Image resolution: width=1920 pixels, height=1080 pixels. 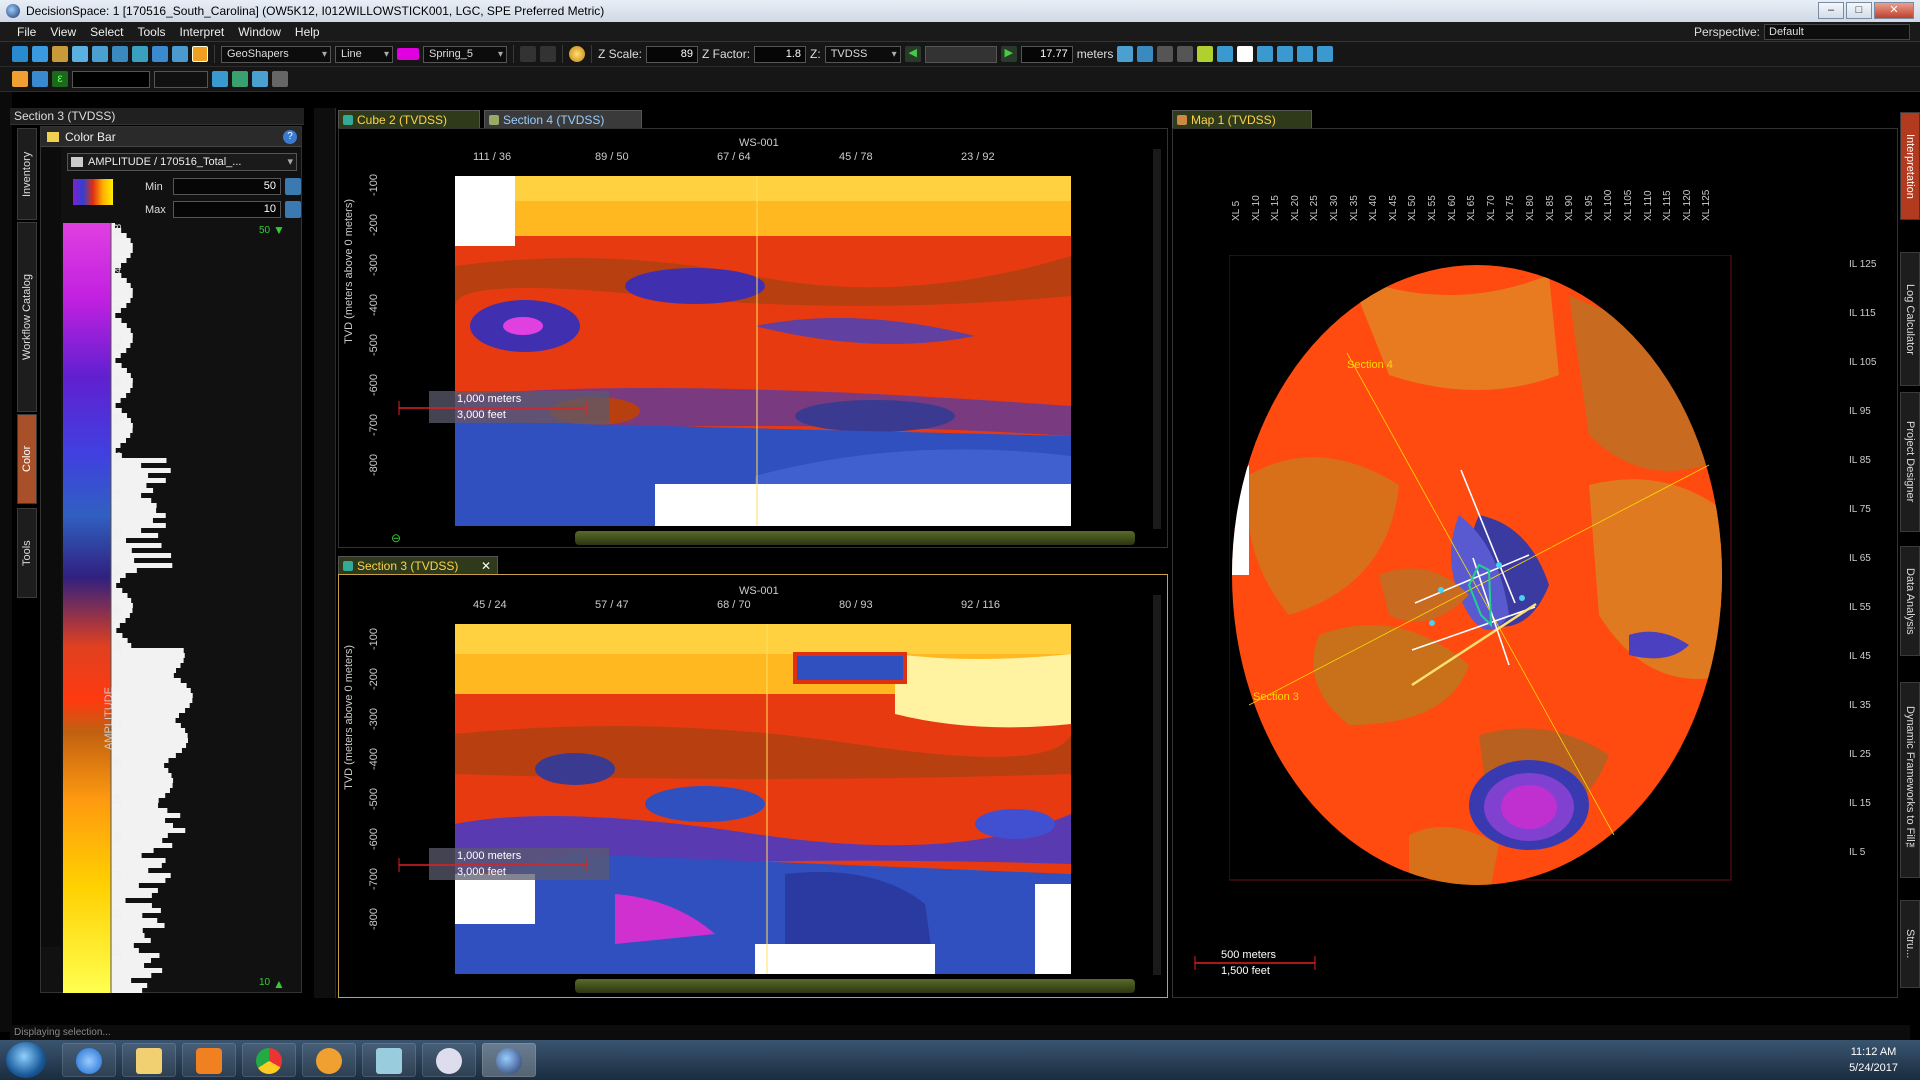 What do you see at coordinates (528, 54) in the screenshot?
I see `undo-icon` at bounding box center [528, 54].